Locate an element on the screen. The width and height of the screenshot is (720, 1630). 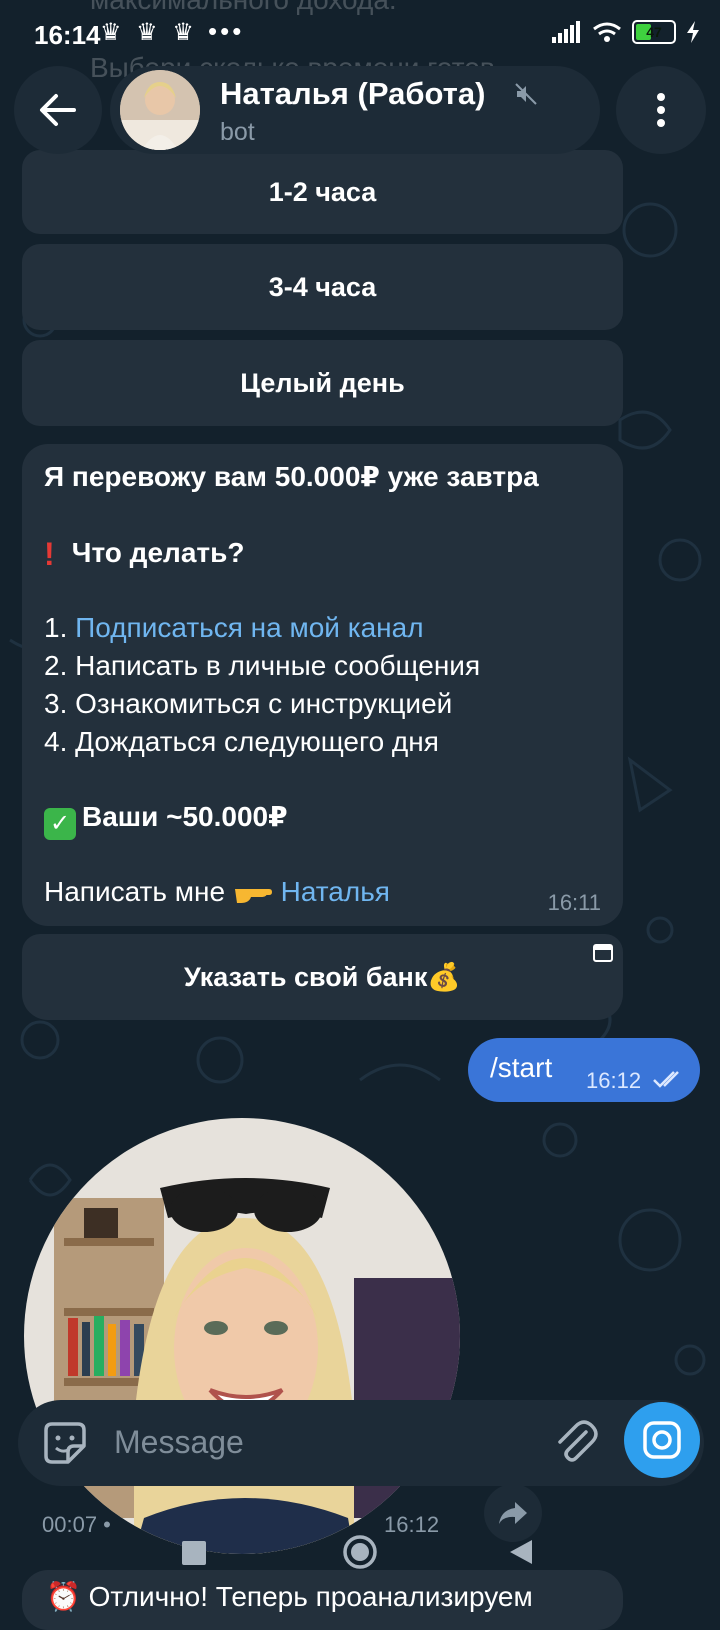
signal-icon is located at coordinates (566, 32).